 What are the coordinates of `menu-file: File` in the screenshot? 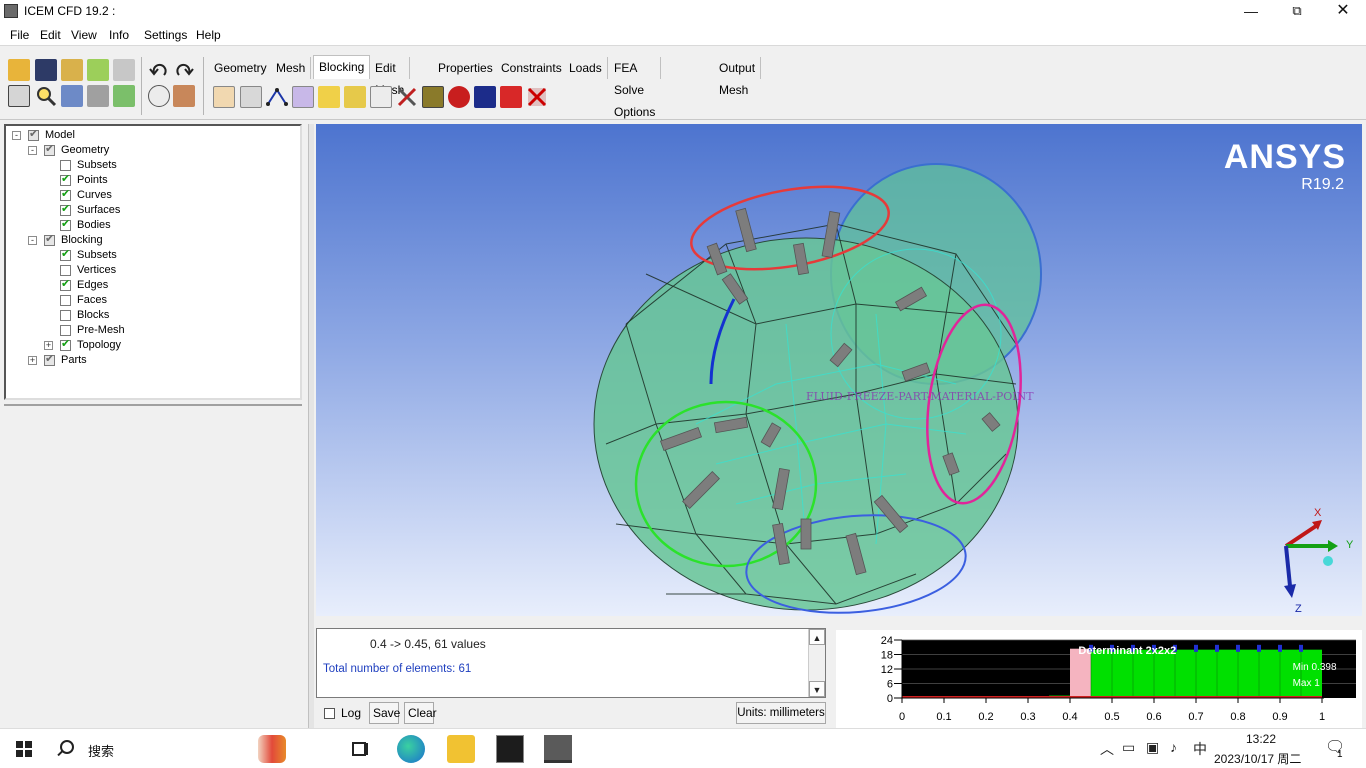 It's located at (19, 35).